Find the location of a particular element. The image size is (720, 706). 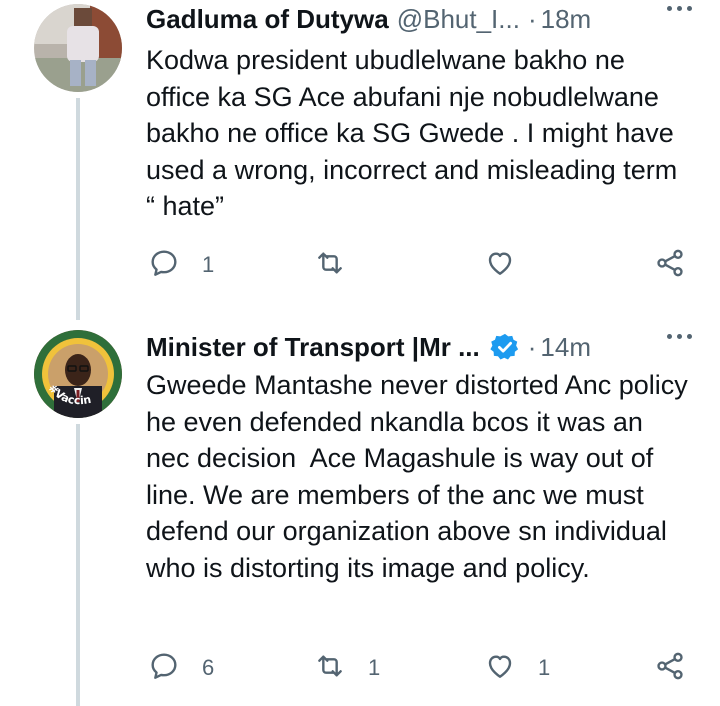

timestamp: 18m is located at coordinates (566, 19).